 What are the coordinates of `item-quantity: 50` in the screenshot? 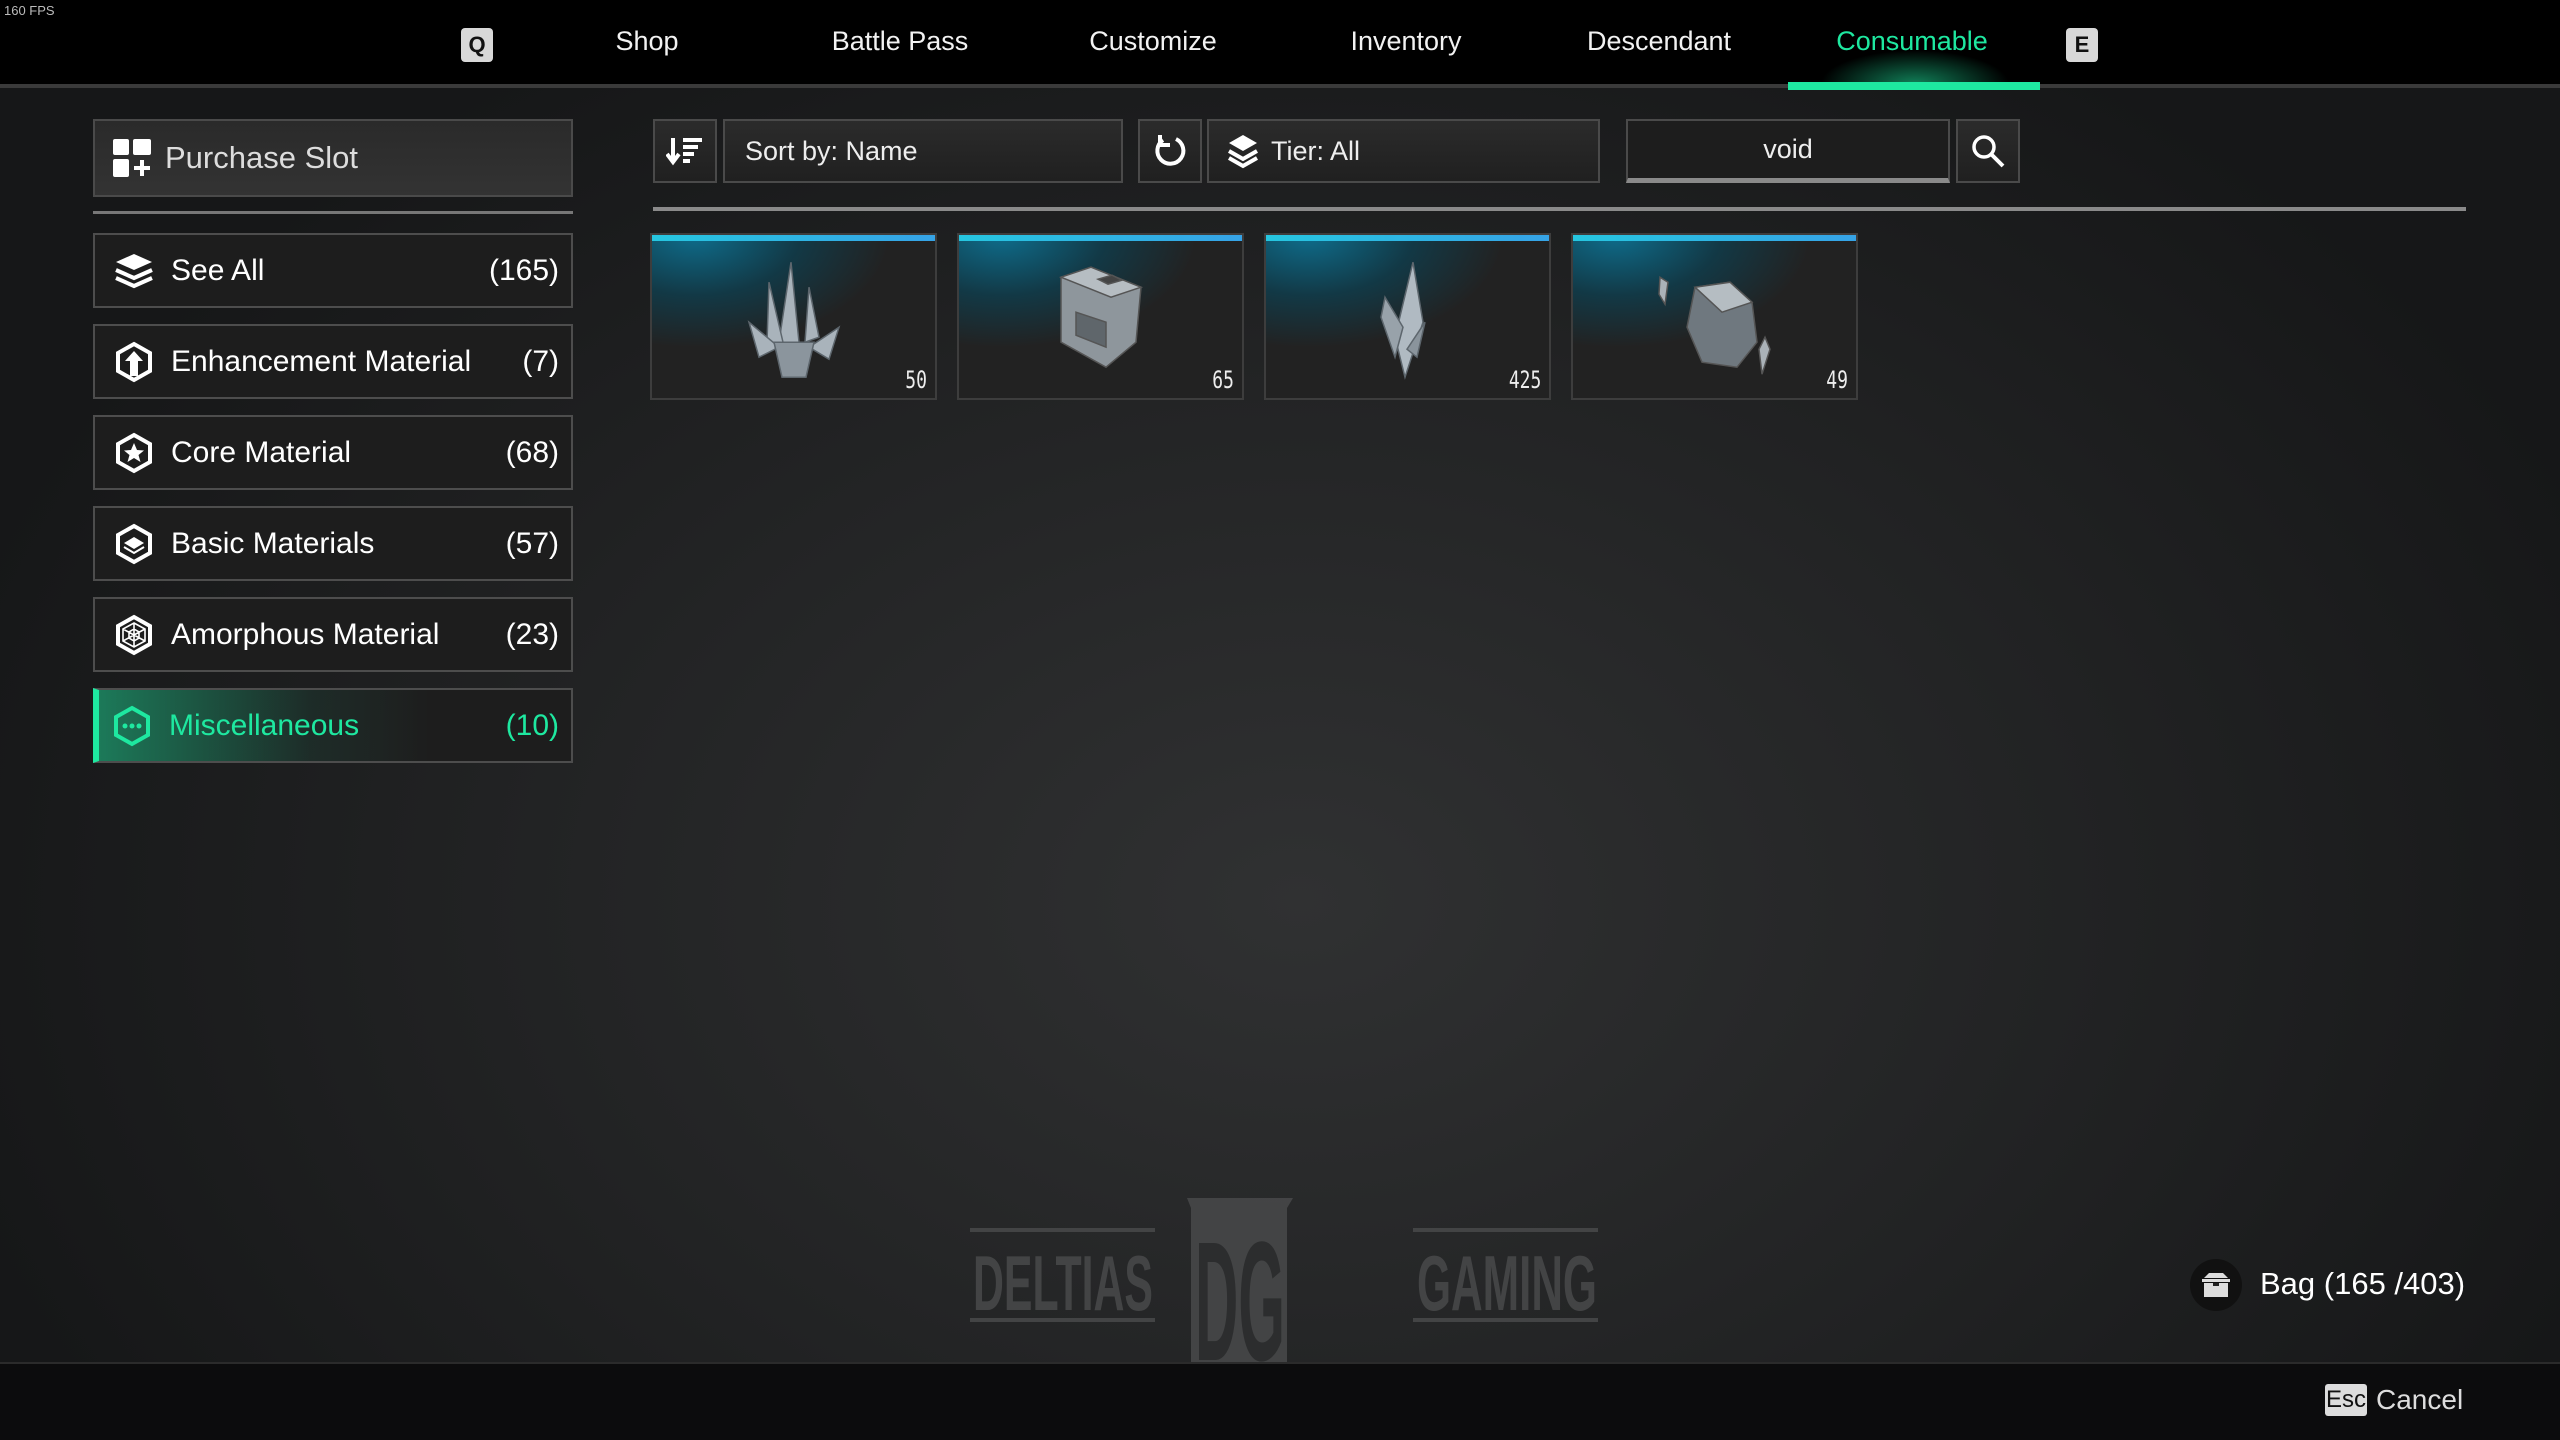 It's located at (916, 380).